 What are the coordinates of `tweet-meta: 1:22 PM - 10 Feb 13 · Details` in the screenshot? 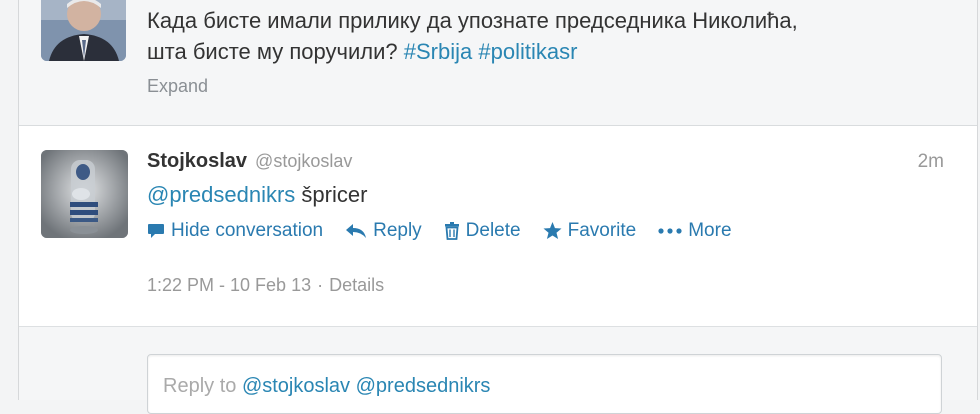 It's located at (265, 285).